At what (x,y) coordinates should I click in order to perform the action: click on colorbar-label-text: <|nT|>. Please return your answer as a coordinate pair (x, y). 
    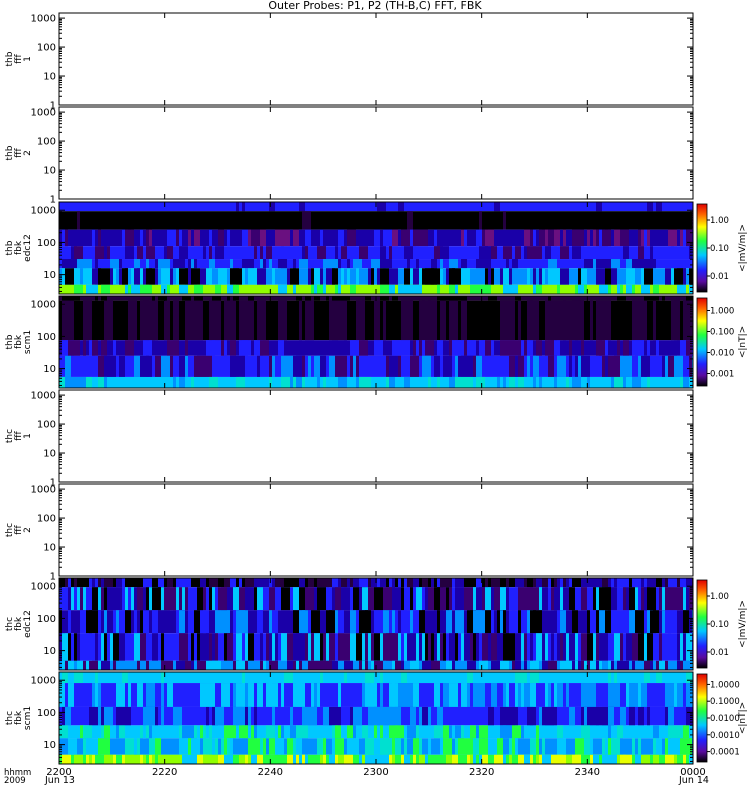
    Looking at the image, I should click on (743, 718).